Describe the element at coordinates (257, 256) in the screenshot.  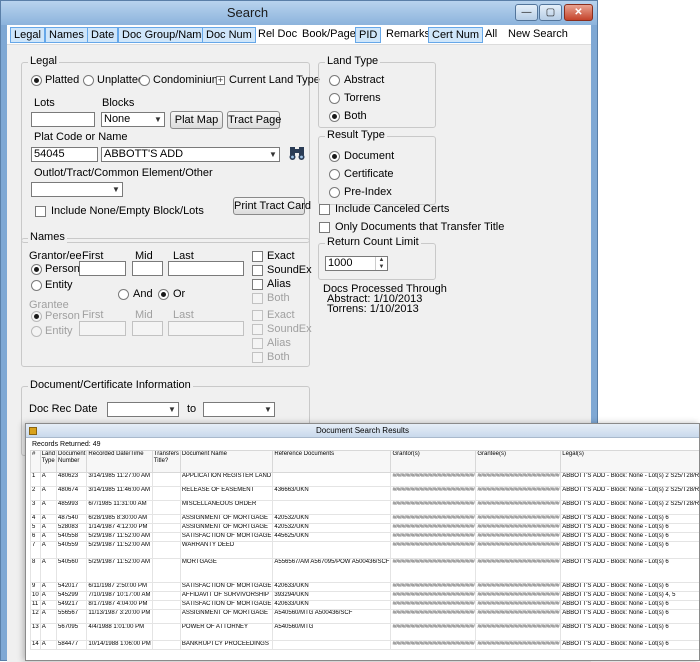
I see `exact-checkbox` at that location.